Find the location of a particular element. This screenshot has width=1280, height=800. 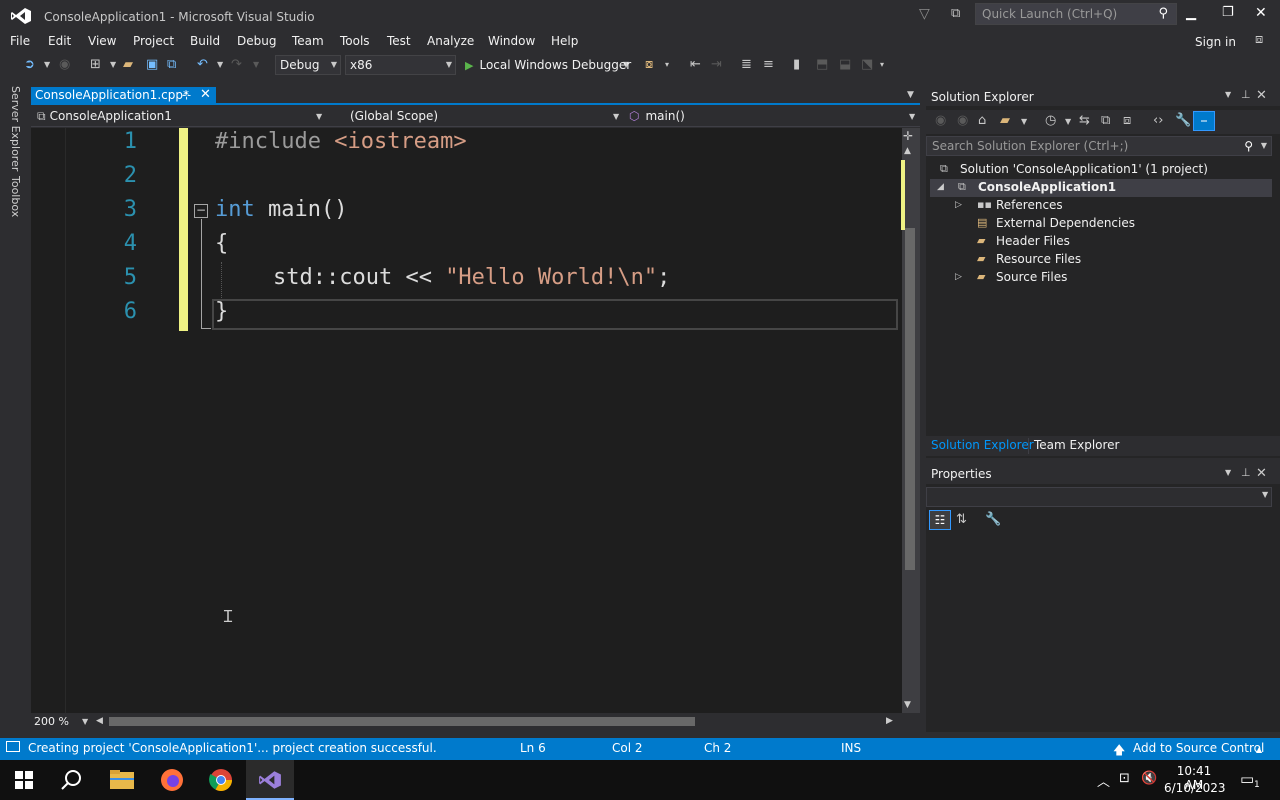

menu-window: Window is located at coordinates (511, 41).